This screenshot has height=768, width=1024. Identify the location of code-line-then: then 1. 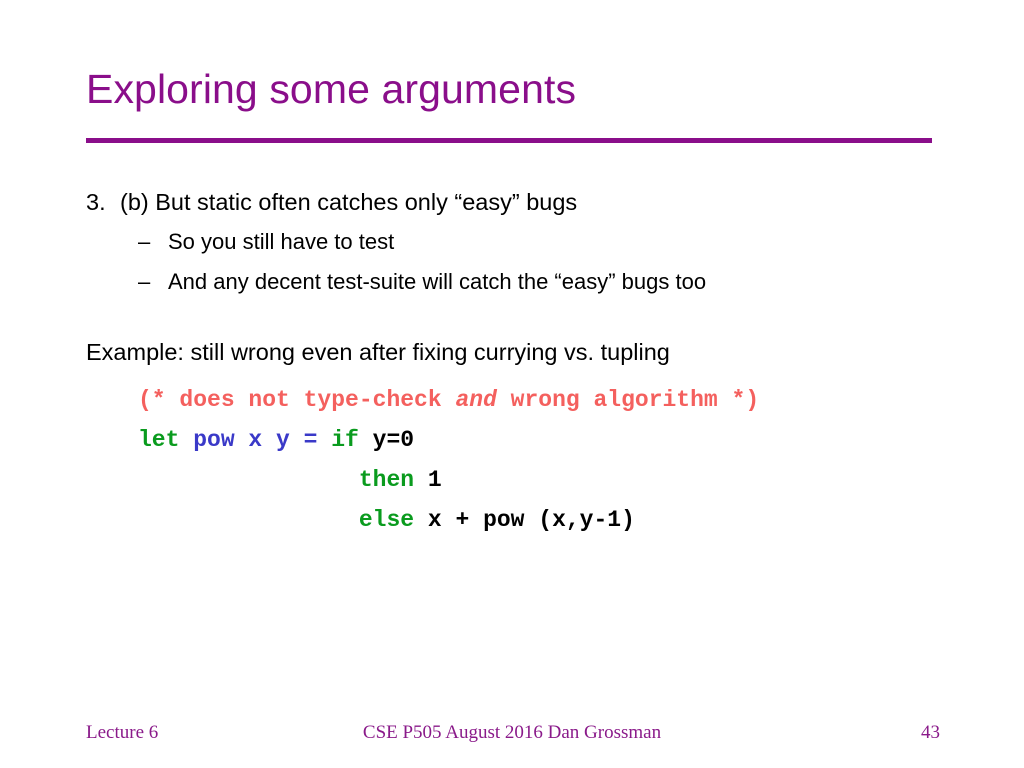
(526, 480).